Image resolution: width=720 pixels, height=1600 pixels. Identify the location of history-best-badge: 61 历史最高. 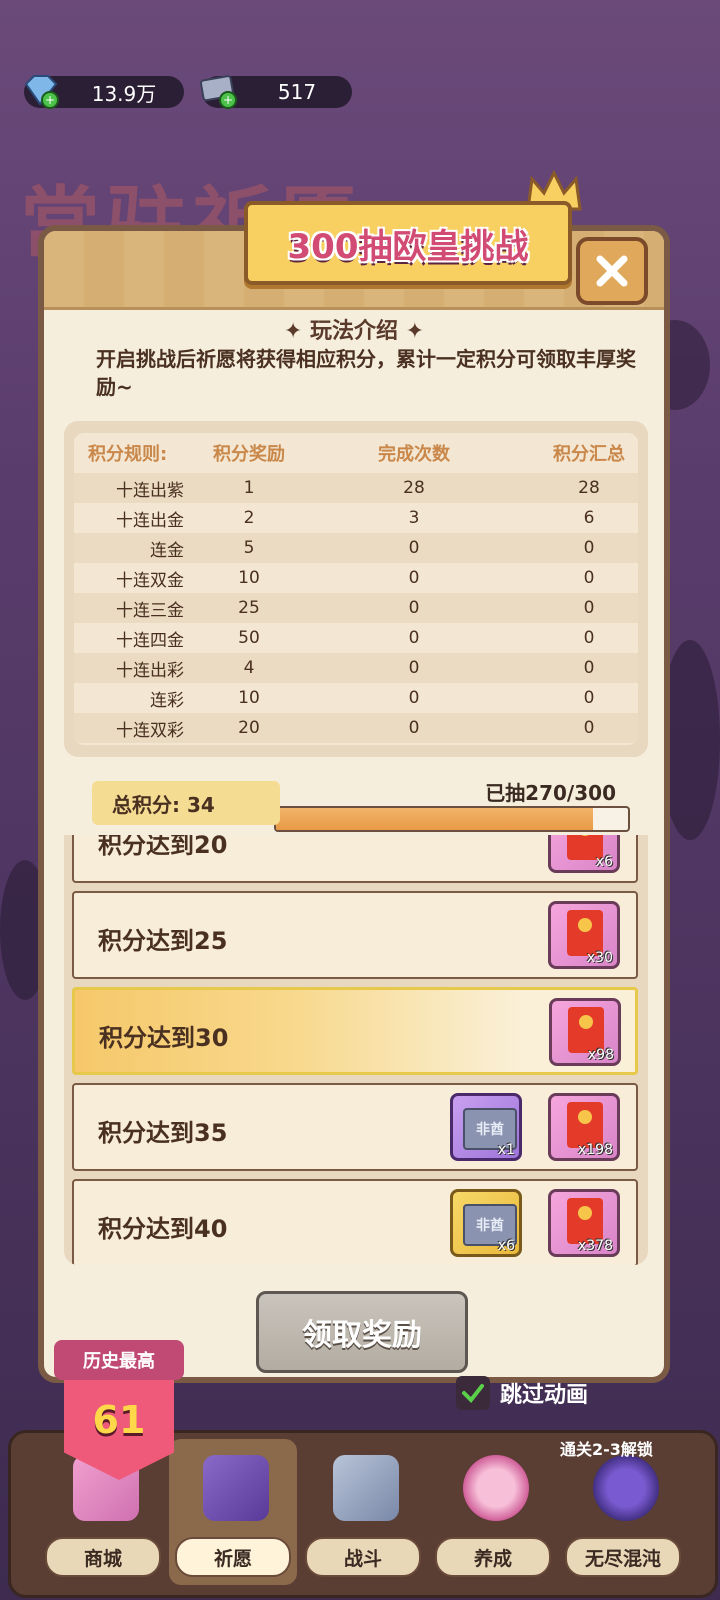
(119, 1415).